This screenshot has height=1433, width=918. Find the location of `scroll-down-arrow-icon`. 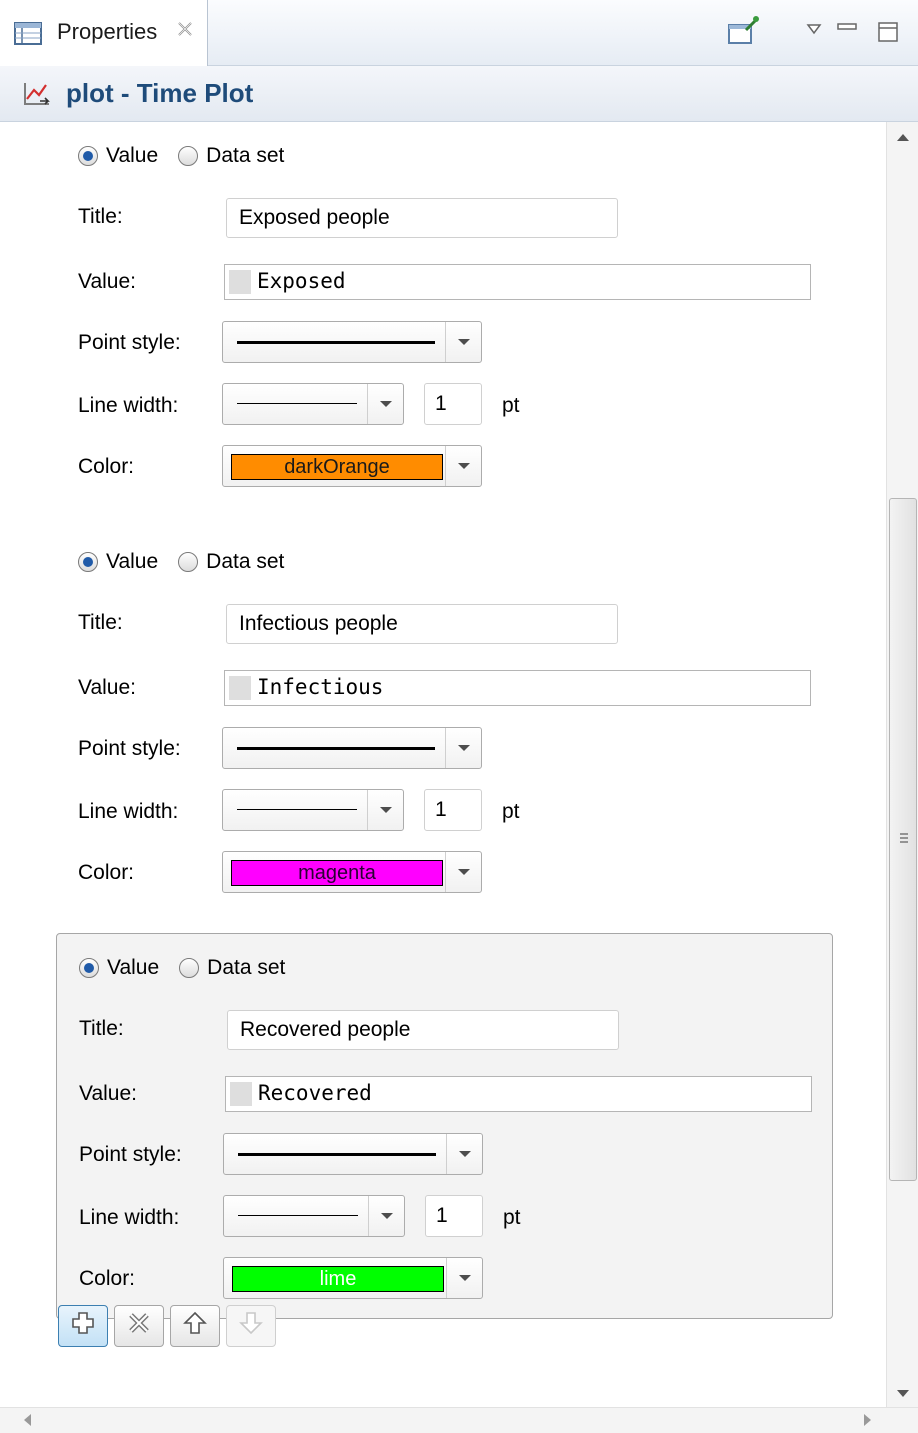

scroll-down-arrow-icon is located at coordinates (903, 1393).